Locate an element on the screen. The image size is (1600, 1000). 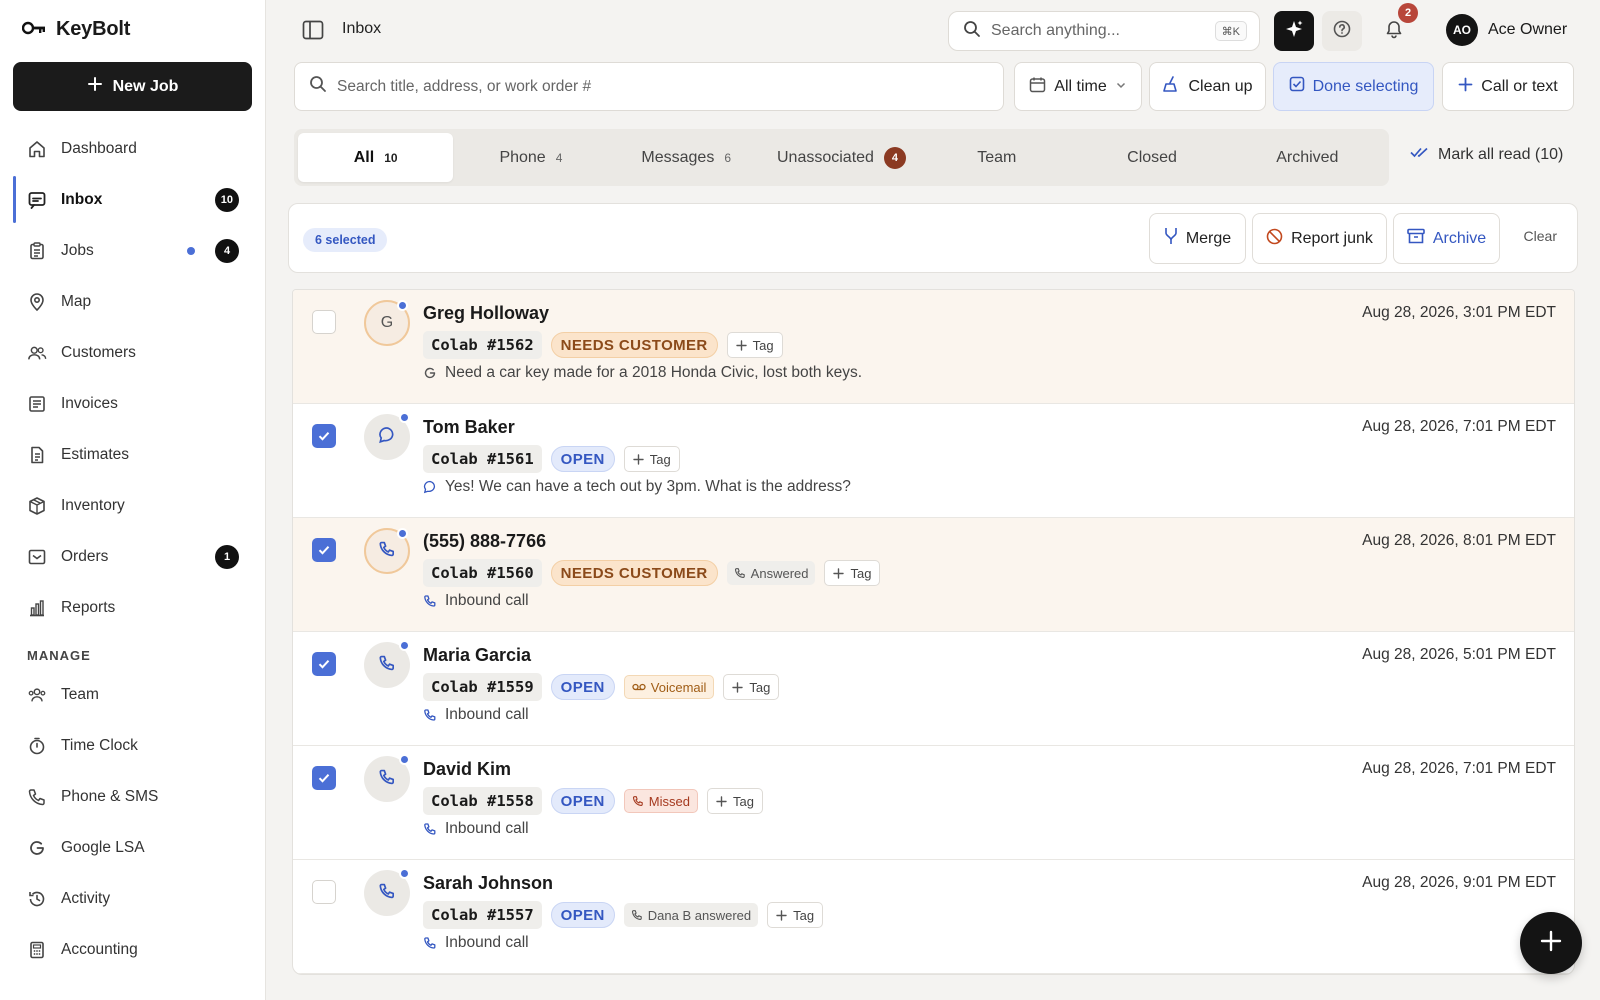
report-junk-button: Report junk is located at coordinates (1319, 238).